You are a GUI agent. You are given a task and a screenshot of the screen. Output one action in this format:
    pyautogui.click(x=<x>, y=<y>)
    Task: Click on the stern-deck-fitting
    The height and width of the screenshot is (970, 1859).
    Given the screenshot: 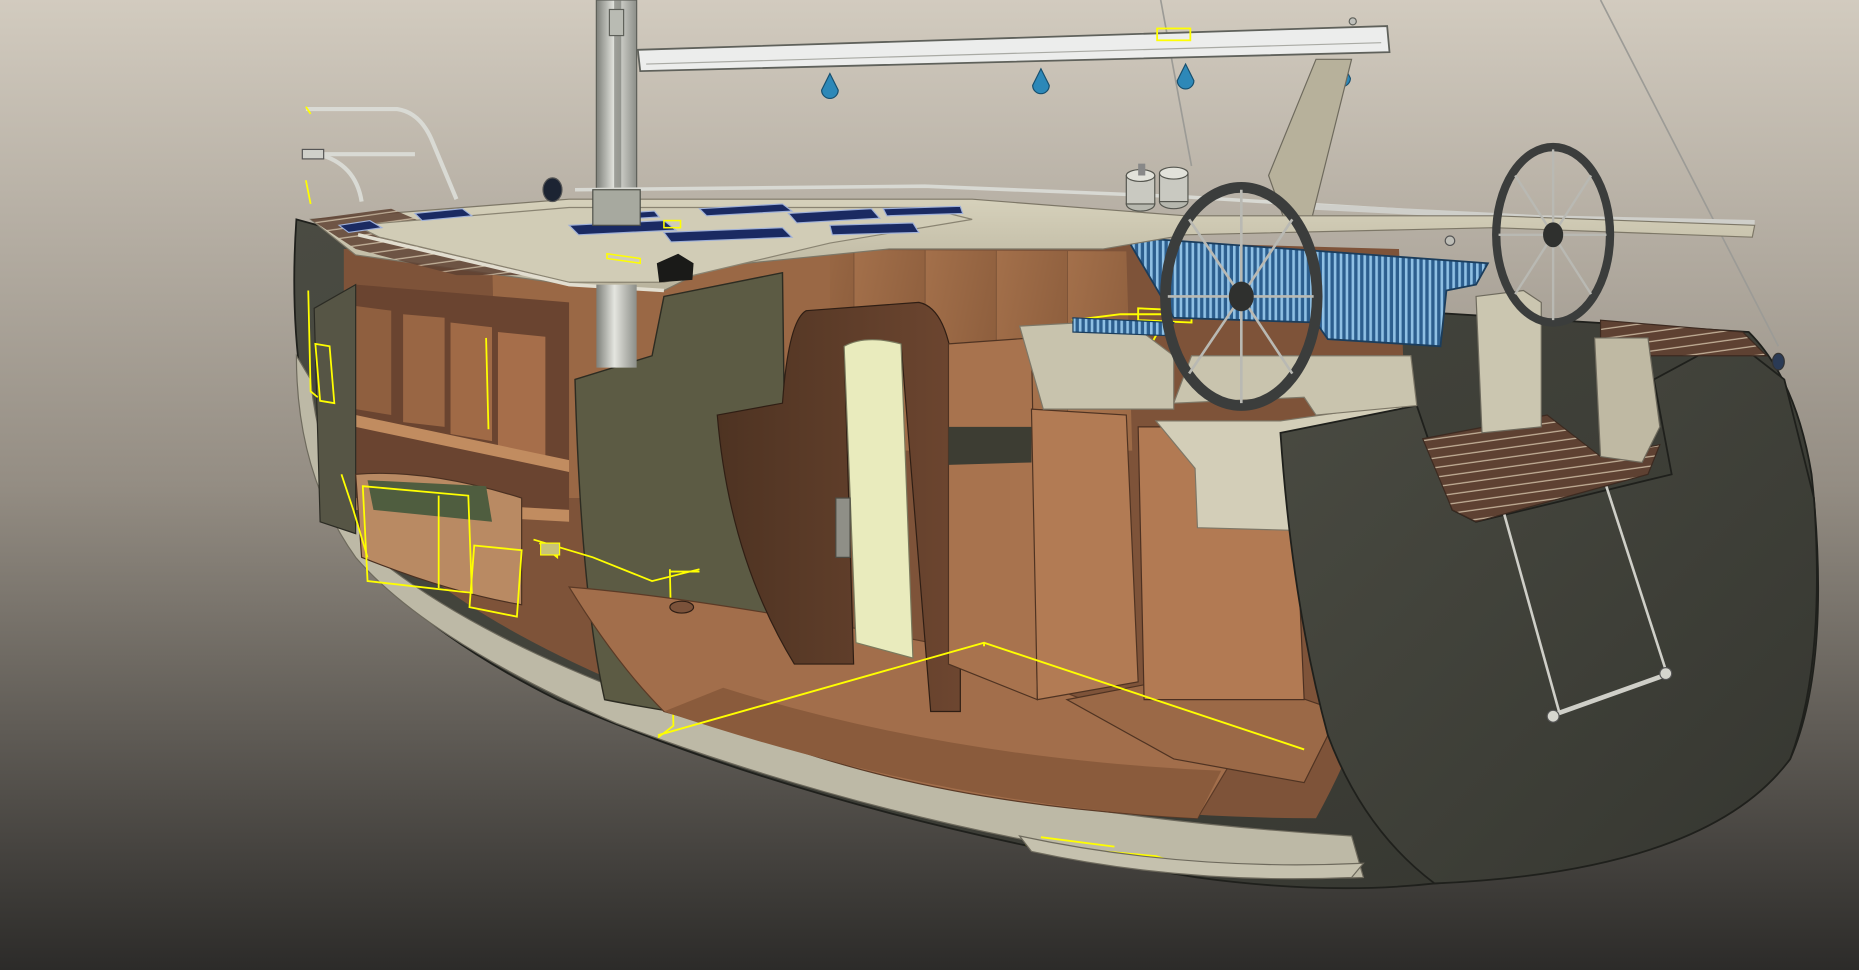 What is the action you would take?
    pyautogui.click(x=1450, y=241)
    